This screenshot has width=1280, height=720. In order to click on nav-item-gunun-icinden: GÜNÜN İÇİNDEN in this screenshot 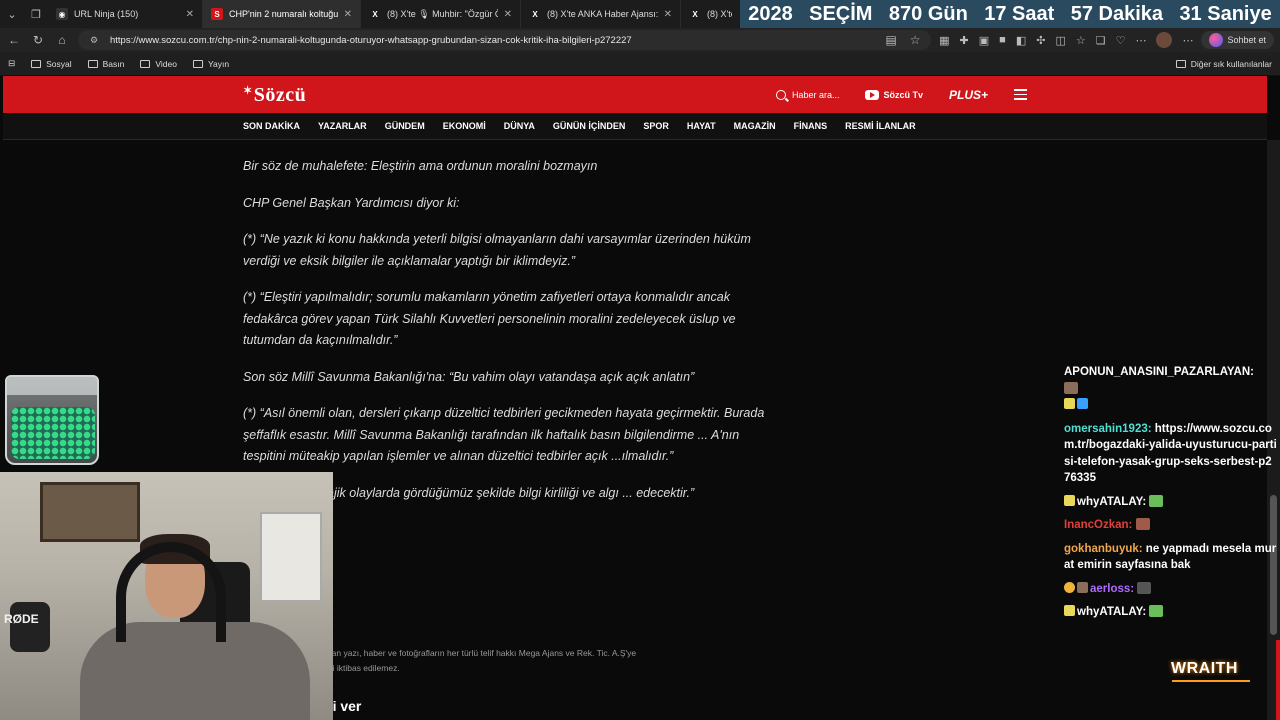, I will do `click(589, 126)`.